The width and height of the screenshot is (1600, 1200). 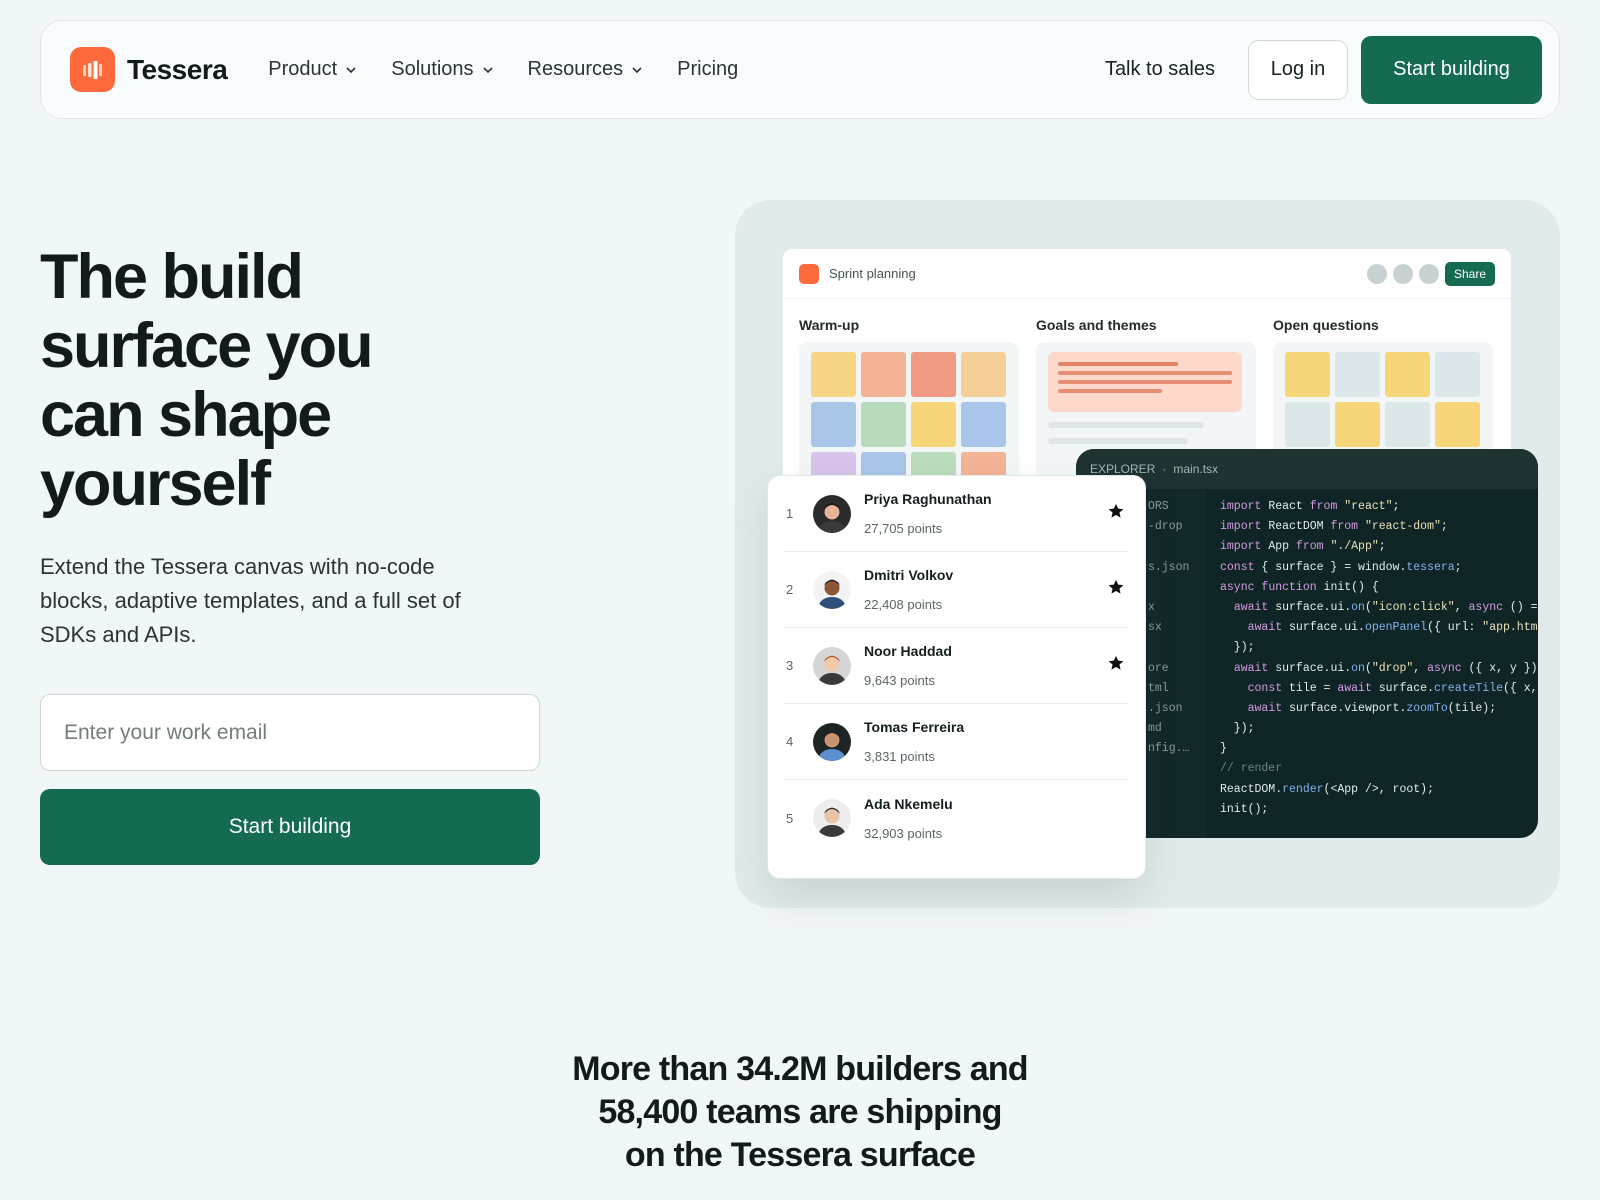 I want to click on board-header: Sprint planning Share, so click(x=1147, y=274).